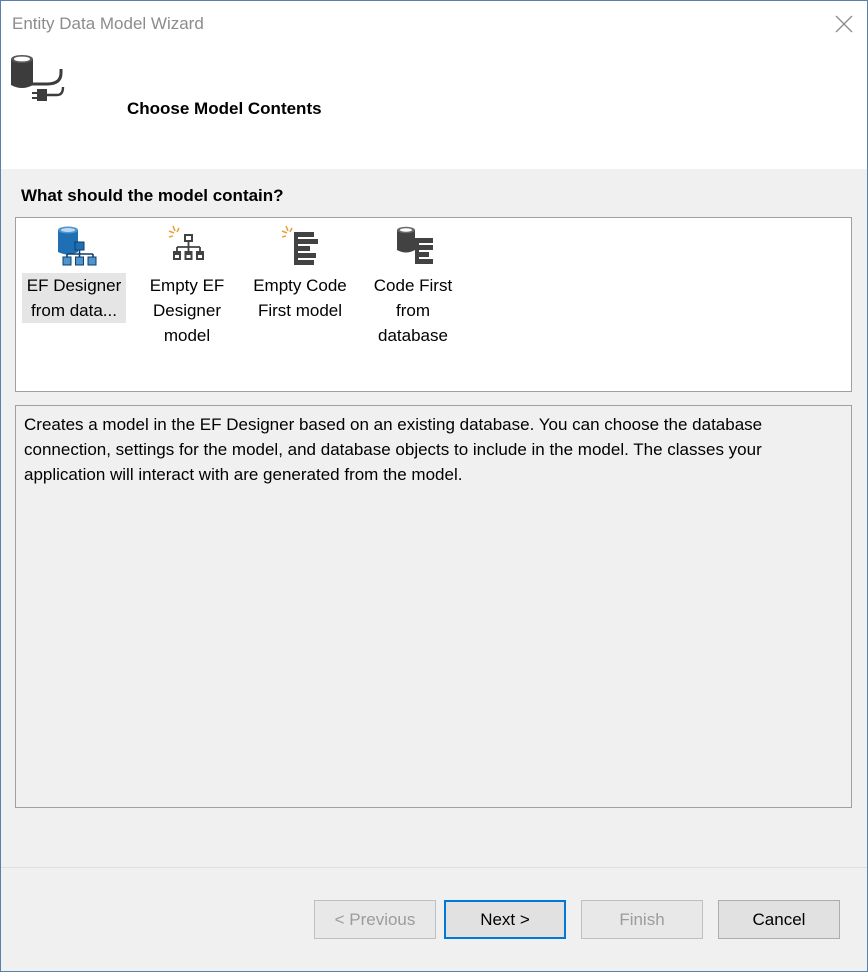  I want to click on cancel-button: Cancel, so click(779, 919).